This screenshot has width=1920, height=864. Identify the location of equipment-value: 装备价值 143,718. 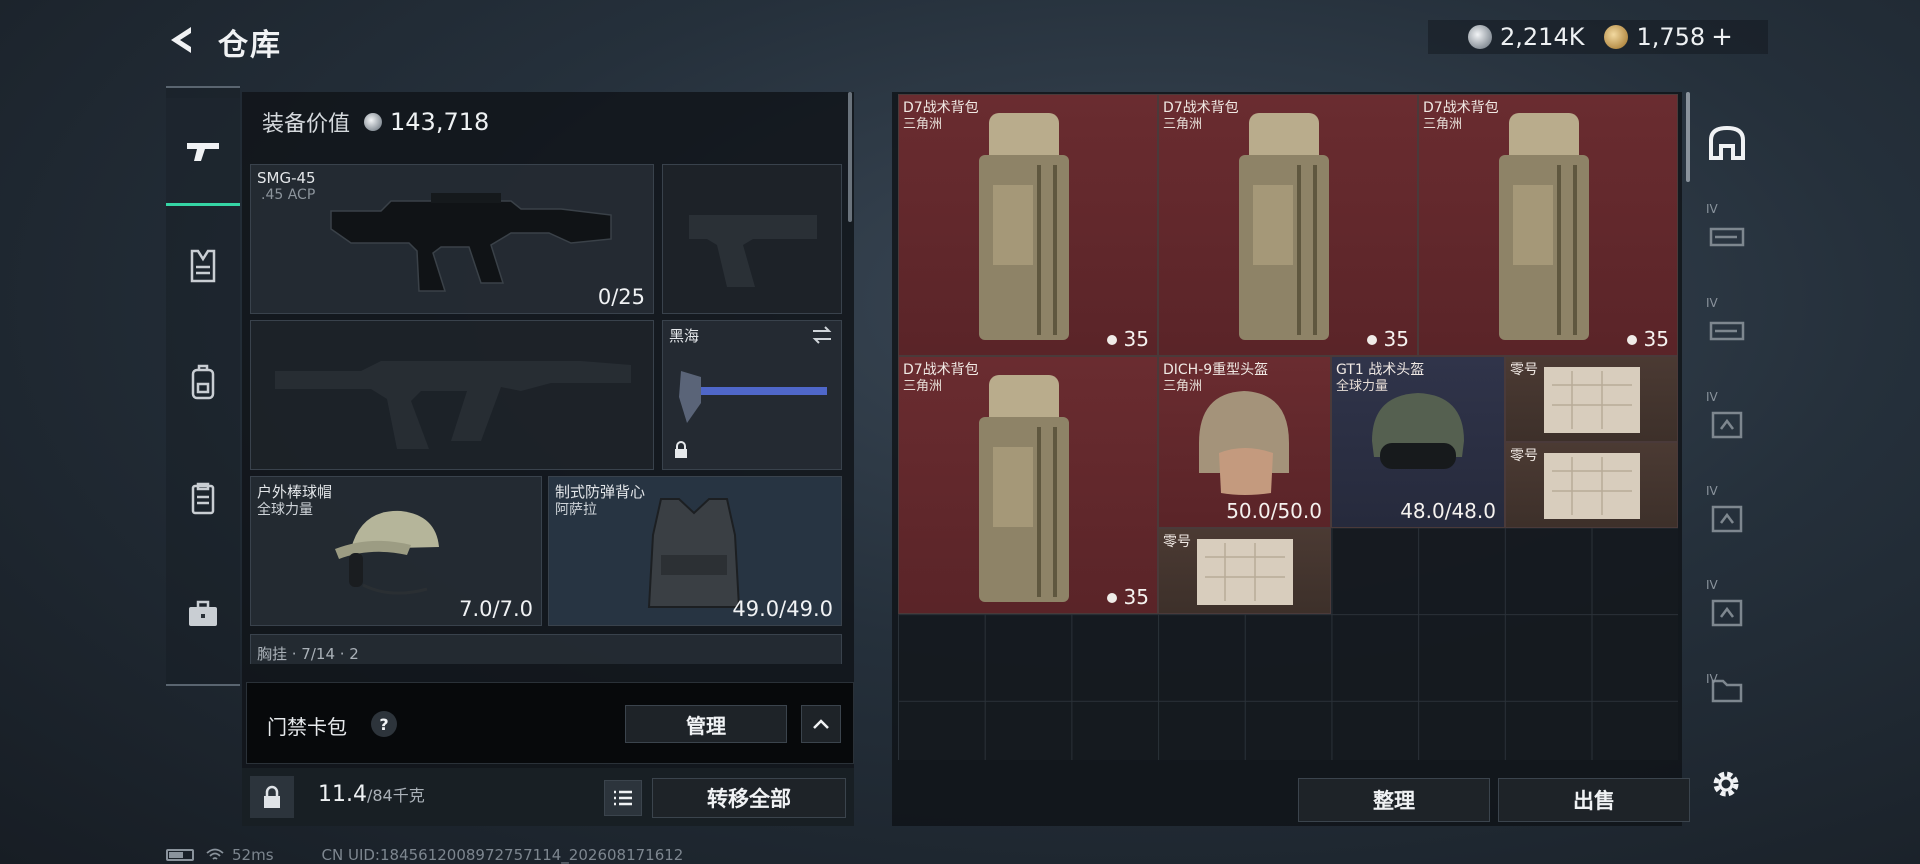
(375, 122).